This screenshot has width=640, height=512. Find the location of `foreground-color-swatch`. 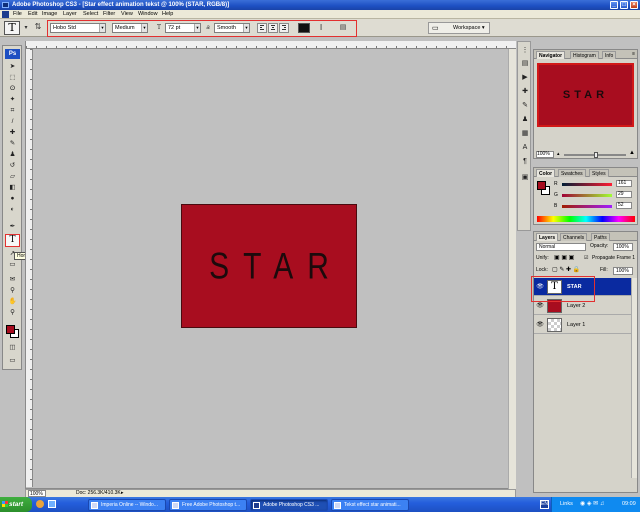

foreground-color-swatch is located at coordinates (10, 329).